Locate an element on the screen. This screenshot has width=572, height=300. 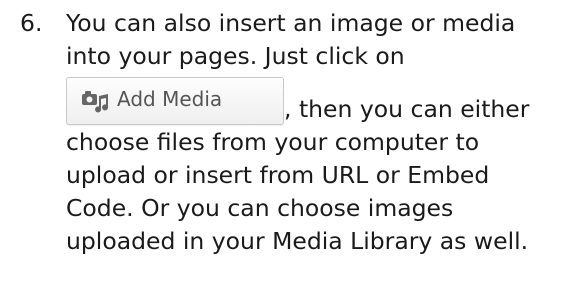
add-media-row: Add Media , then you can either is located at coordinates (316, 102).